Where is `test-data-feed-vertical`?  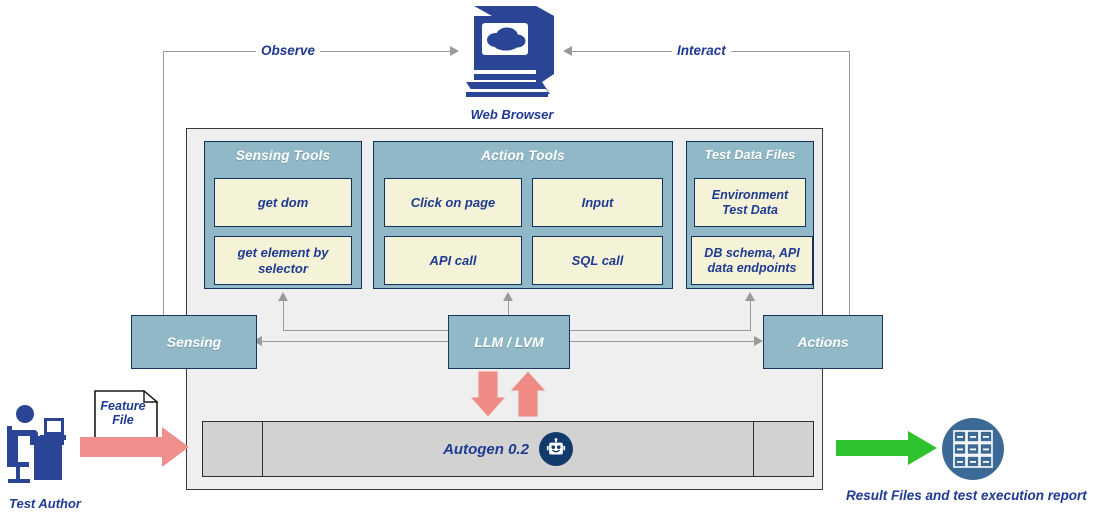
test-data-feed-vertical is located at coordinates (750, 315).